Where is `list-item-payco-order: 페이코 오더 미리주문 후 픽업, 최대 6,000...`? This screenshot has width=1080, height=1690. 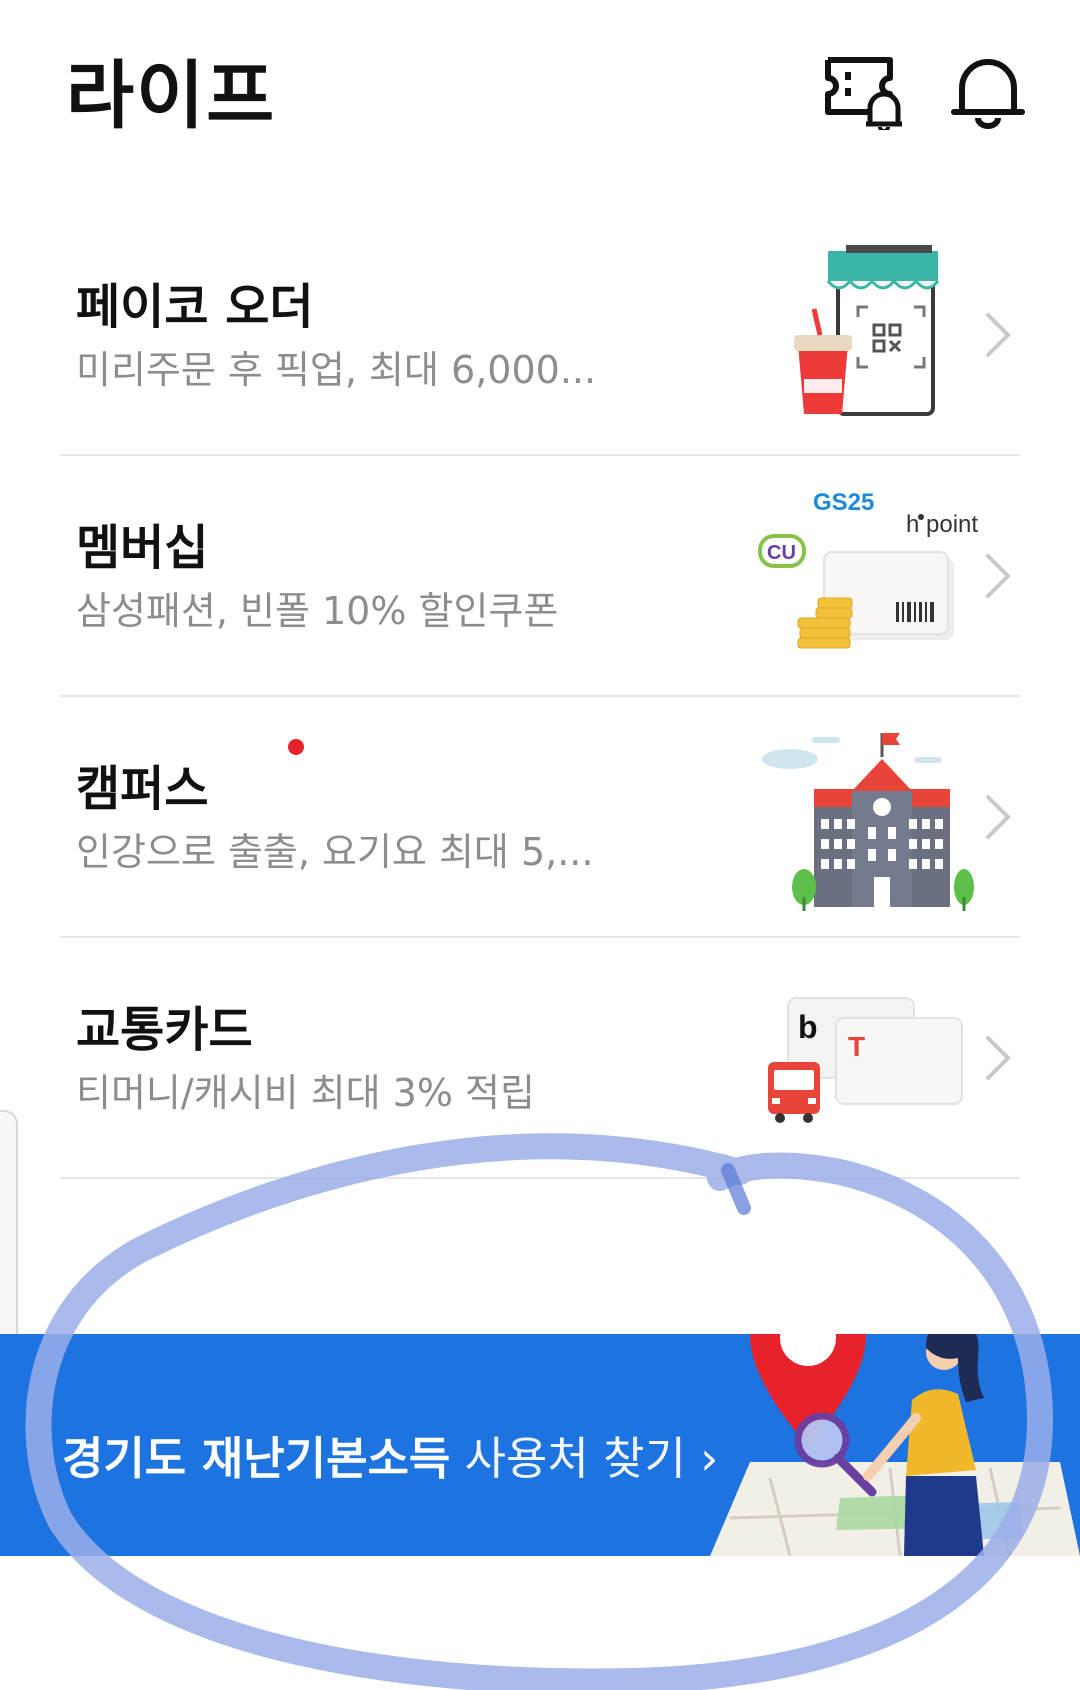 list-item-payco-order: 페이코 오더 미리주문 후 픽업, 최대 6,000... is located at coordinates (540, 335).